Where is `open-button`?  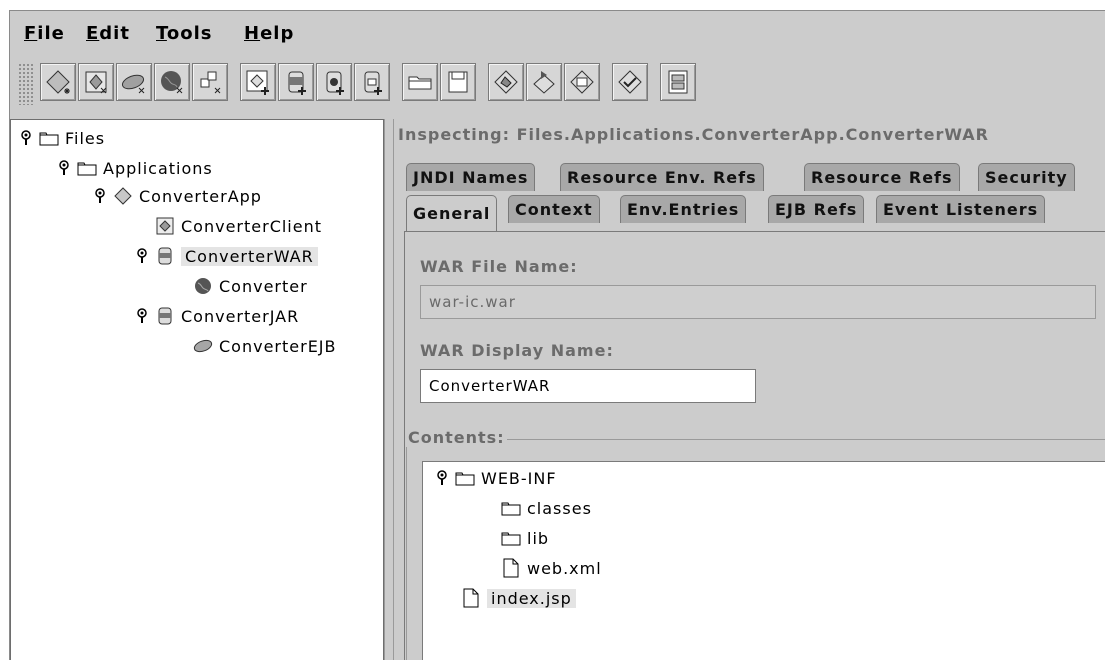
open-button is located at coordinates (420, 82).